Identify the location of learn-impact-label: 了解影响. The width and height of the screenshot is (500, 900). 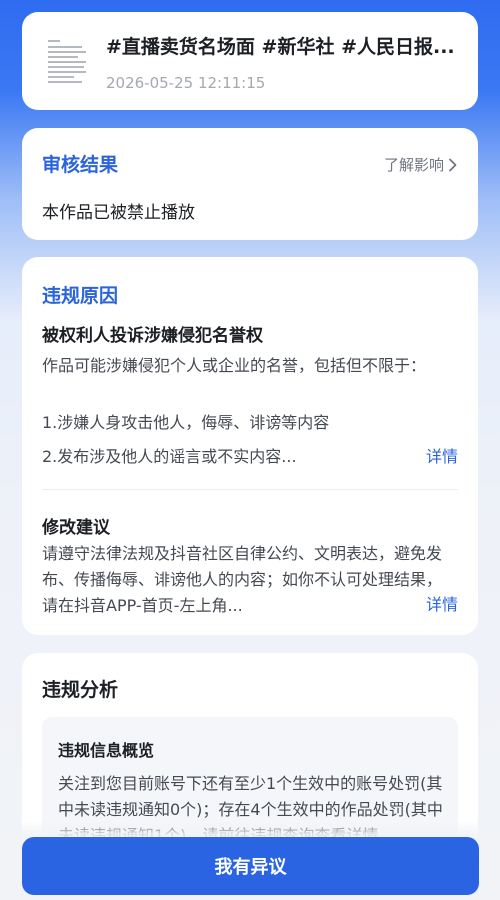
(413, 165).